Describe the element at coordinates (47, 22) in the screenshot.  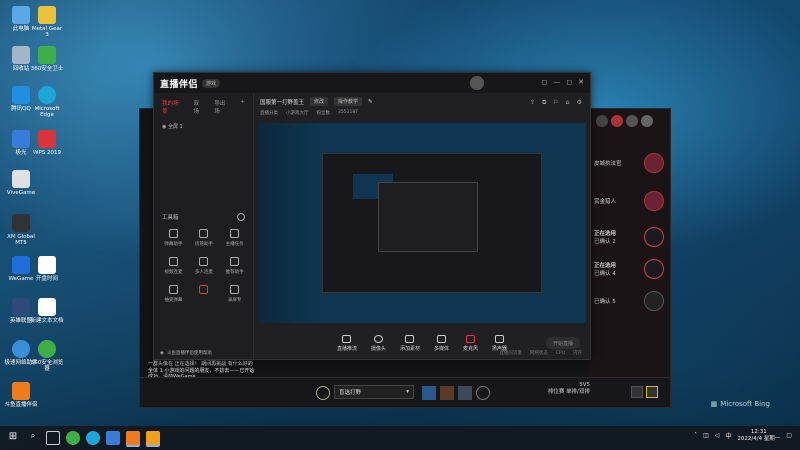
I see `desktop-icon-metalgear: Metal Gear 3` at that location.